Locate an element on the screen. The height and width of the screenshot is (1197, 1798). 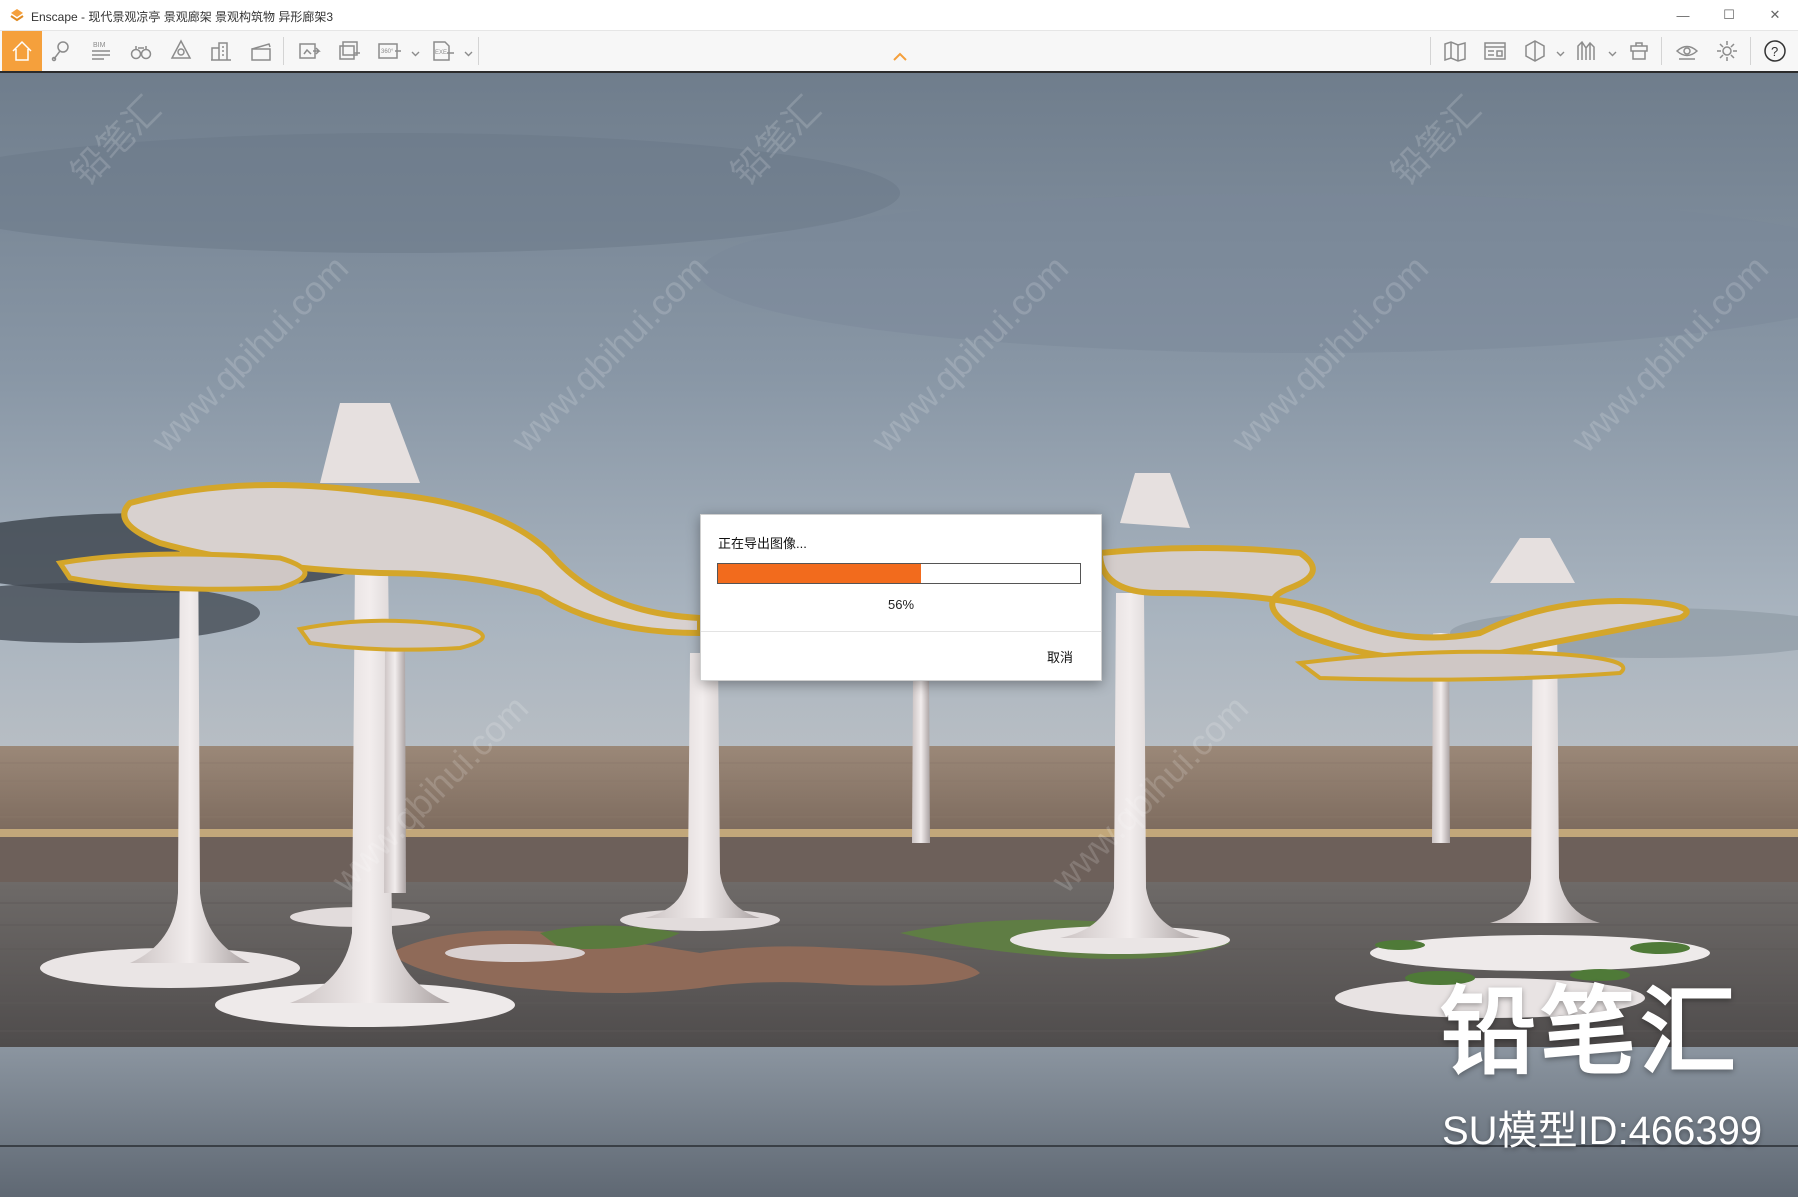
map-icon is located at coordinates (1455, 51).